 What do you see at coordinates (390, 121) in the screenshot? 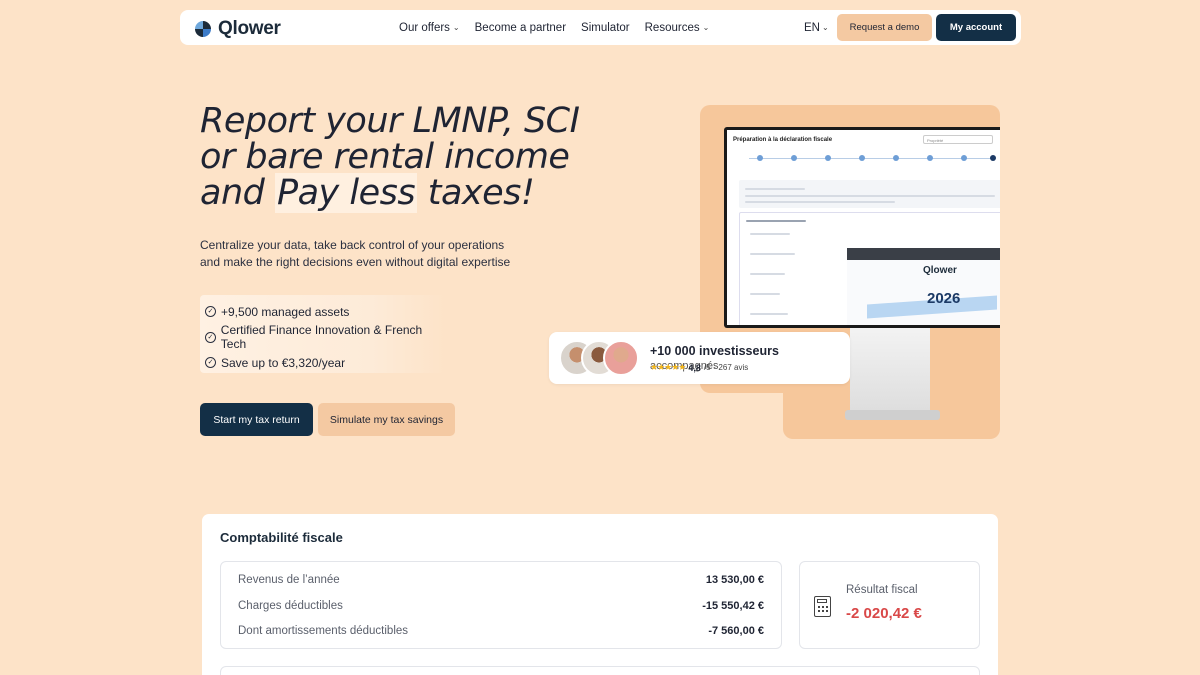
I see `headline-line-1: Report your LMNP, SCI` at bounding box center [390, 121].